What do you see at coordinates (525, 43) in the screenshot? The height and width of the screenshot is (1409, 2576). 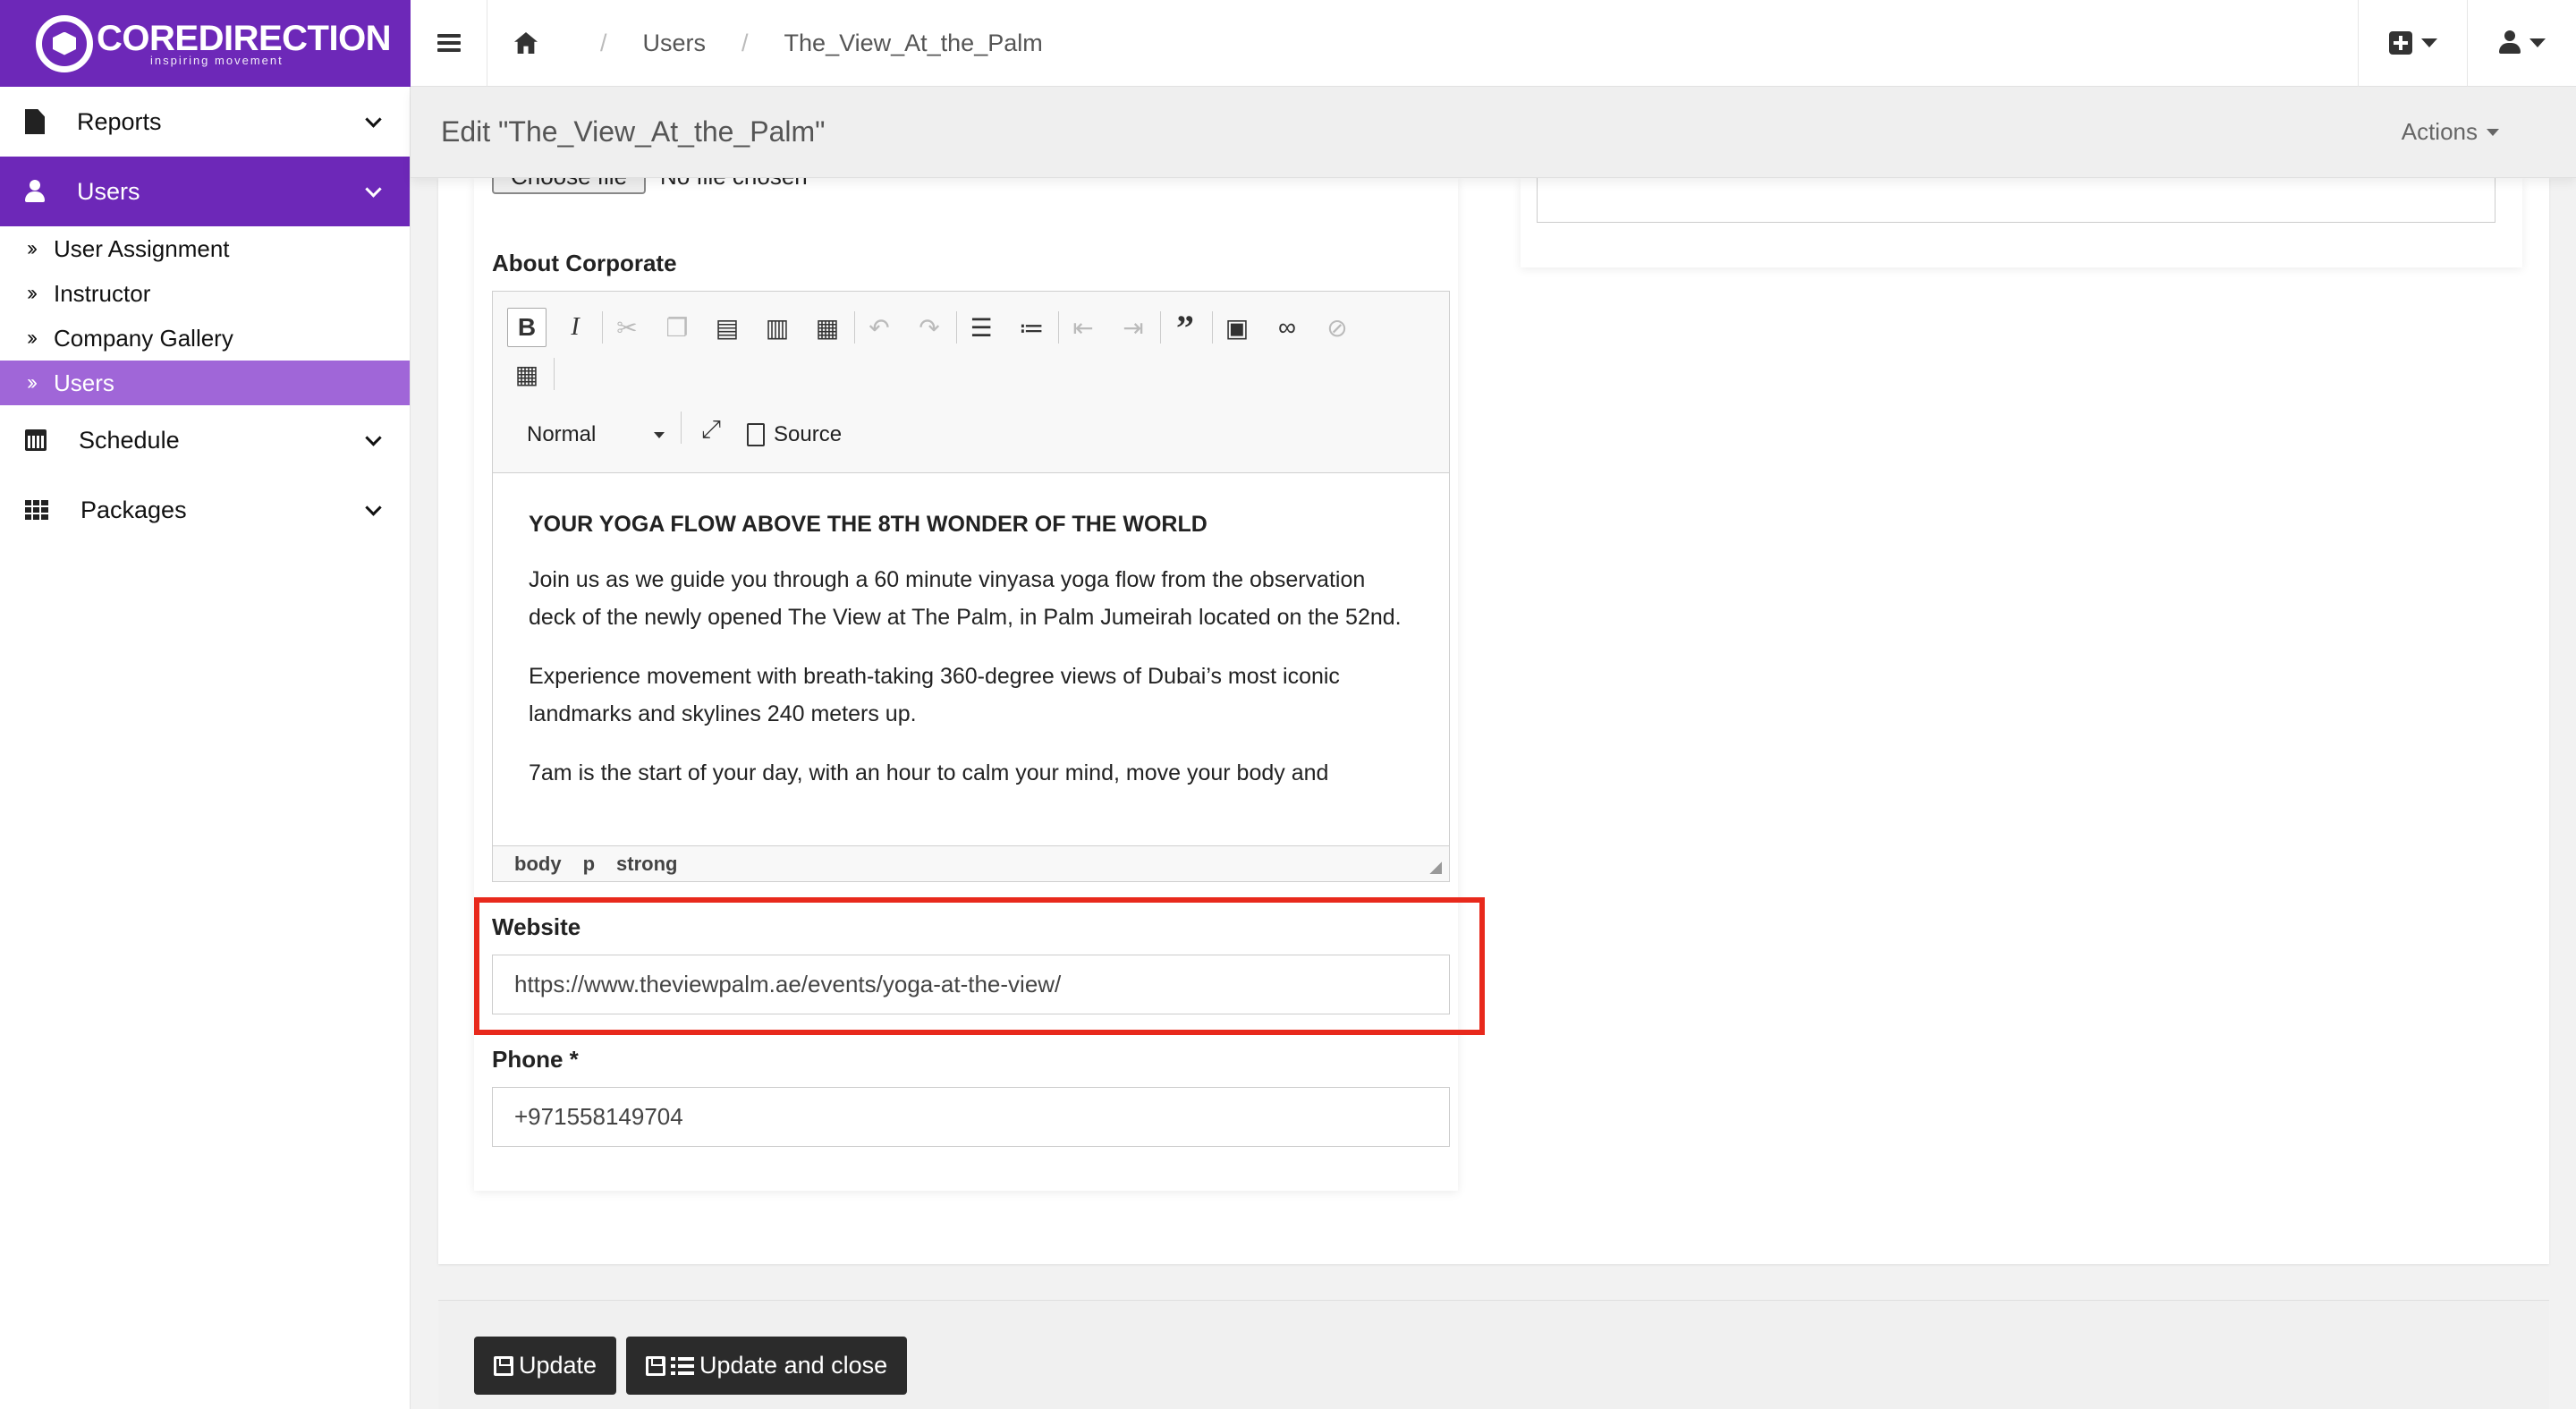 I see `breadcrumb-home` at bounding box center [525, 43].